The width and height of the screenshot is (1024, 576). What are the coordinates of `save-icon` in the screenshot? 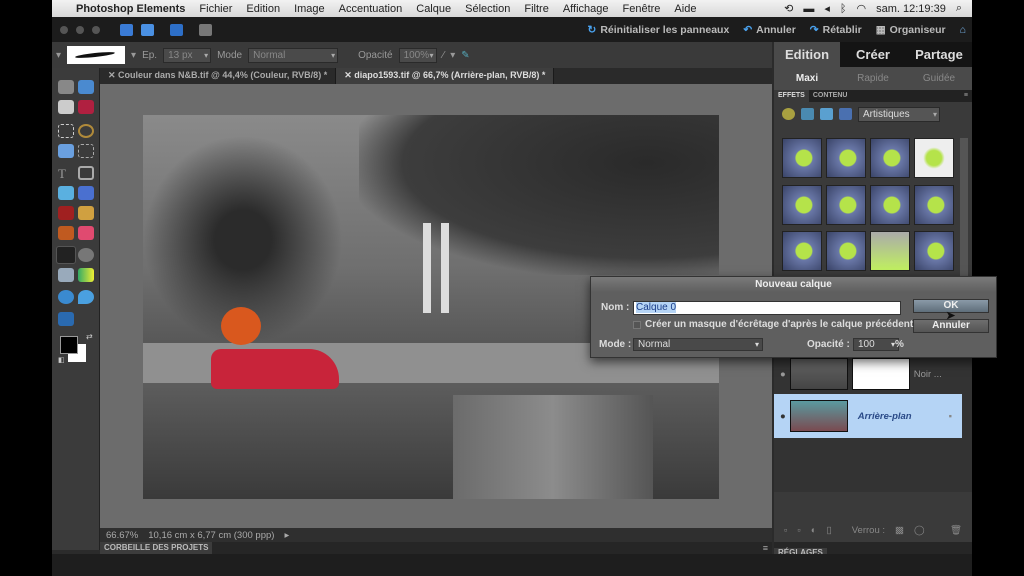 It's located at (147, 29).